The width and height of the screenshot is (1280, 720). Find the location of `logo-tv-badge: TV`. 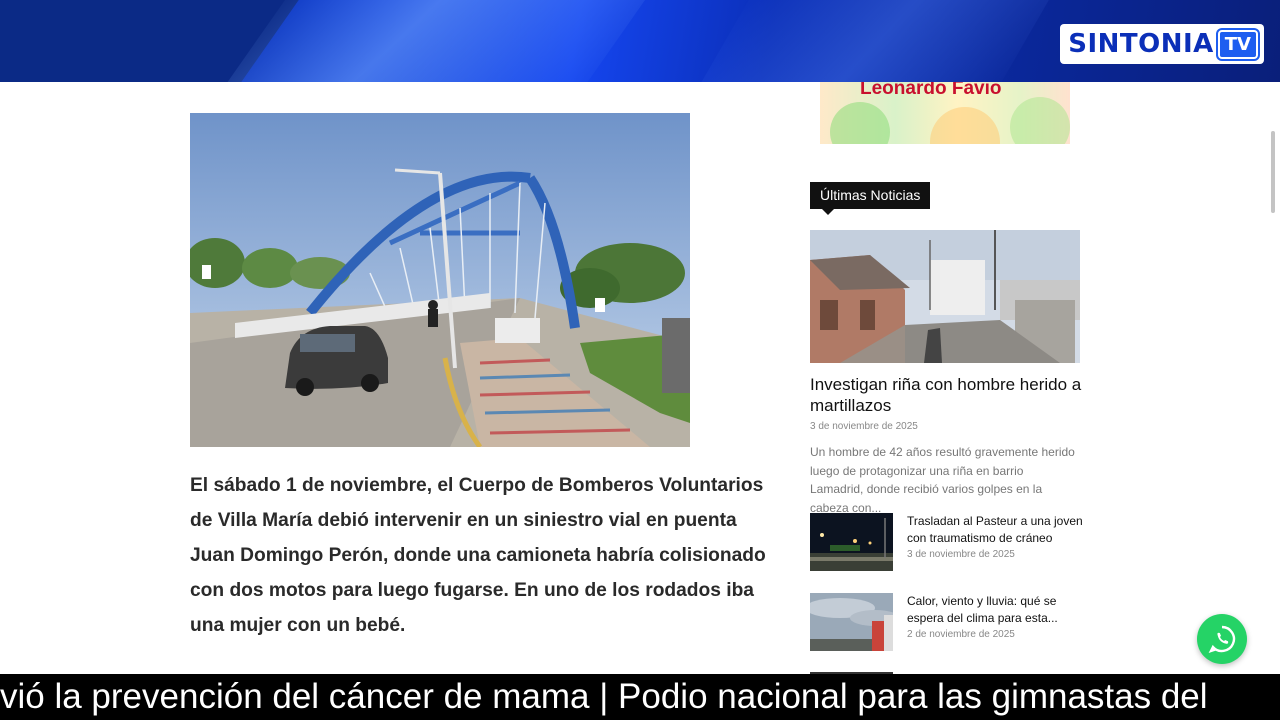

logo-tv-badge: TV is located at coordinates (1237, 44).